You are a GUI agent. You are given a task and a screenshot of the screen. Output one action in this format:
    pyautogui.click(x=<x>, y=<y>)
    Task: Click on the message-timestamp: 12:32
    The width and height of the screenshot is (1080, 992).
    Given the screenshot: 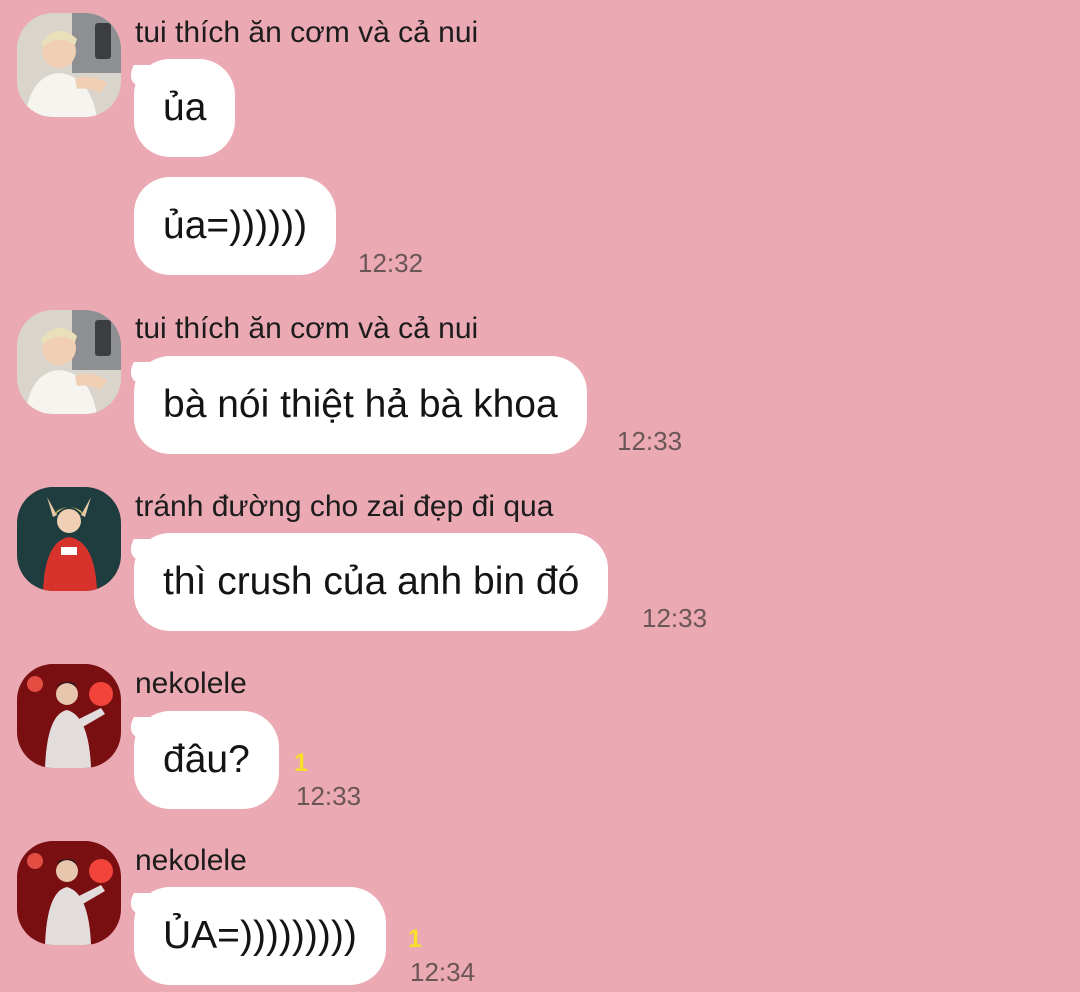 What is the action you would take?
    pyautogui.click(x=391, y=263)
    